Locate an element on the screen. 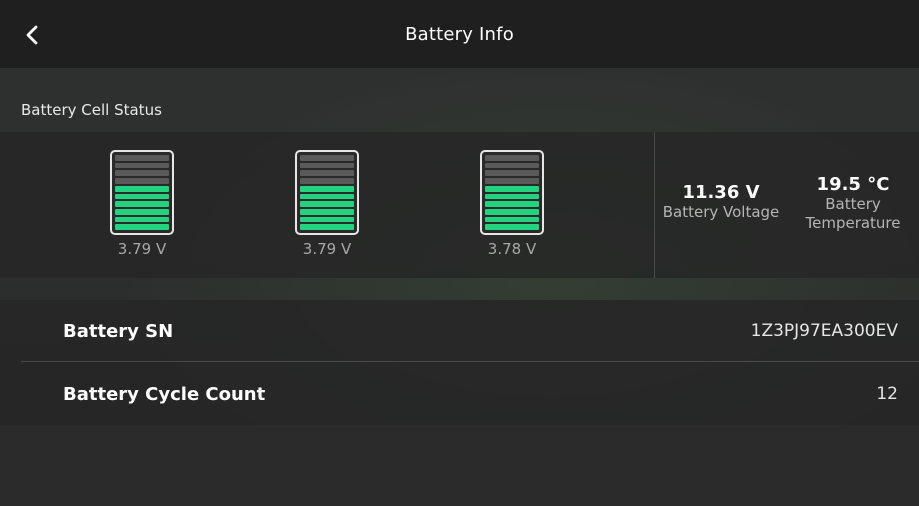 The width and height of the screenshot is (919, 506). battery-temperature-label-2: Temperature is located at coordinates (853, 223).